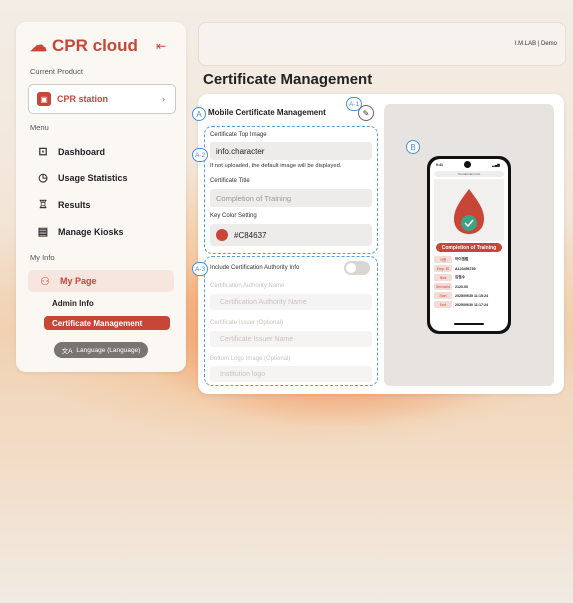 The height and width of the screenshot is (603, 573). I want to click on info-row: 사용 아이엠랩, so click(451, 259).